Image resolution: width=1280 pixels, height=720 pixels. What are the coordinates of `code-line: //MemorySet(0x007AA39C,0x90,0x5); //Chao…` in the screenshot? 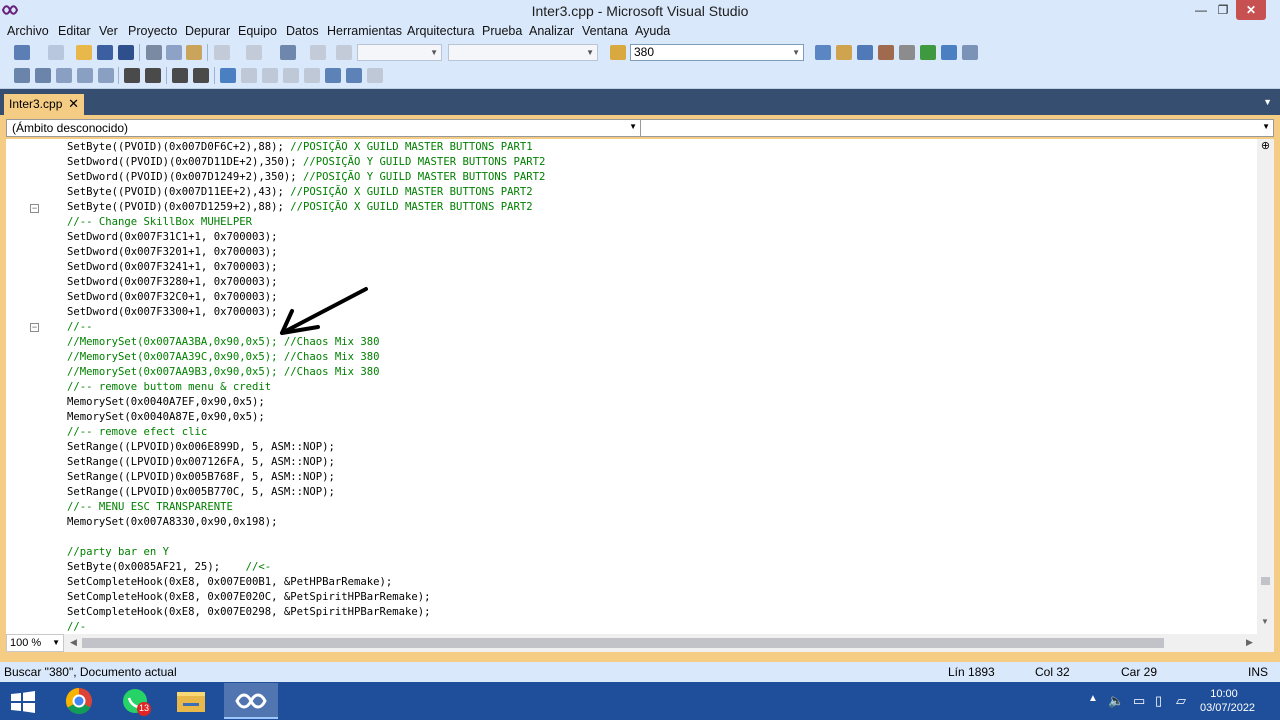 It's located at (306, 357).